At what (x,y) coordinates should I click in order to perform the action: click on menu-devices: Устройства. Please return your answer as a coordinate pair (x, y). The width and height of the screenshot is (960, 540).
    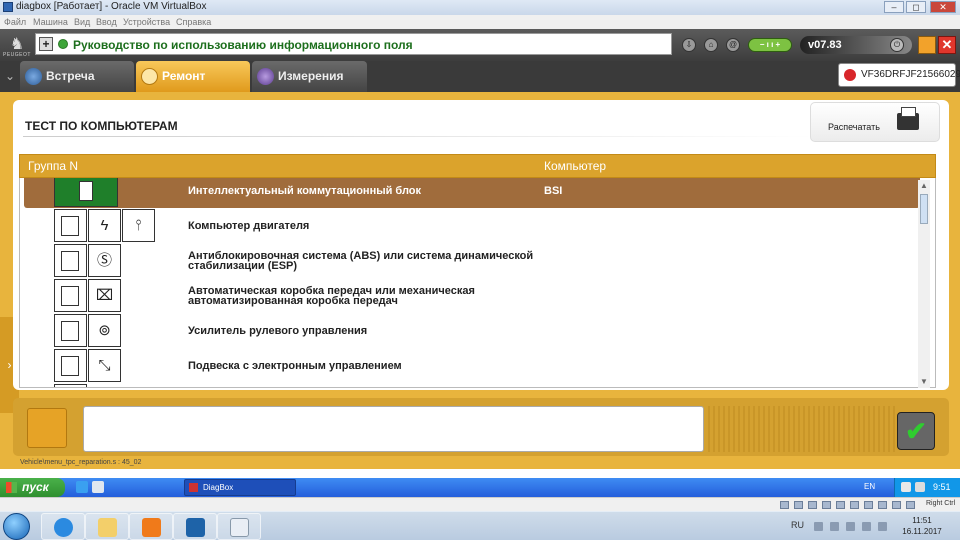
    Looking at the image, I should click on (146, 22).